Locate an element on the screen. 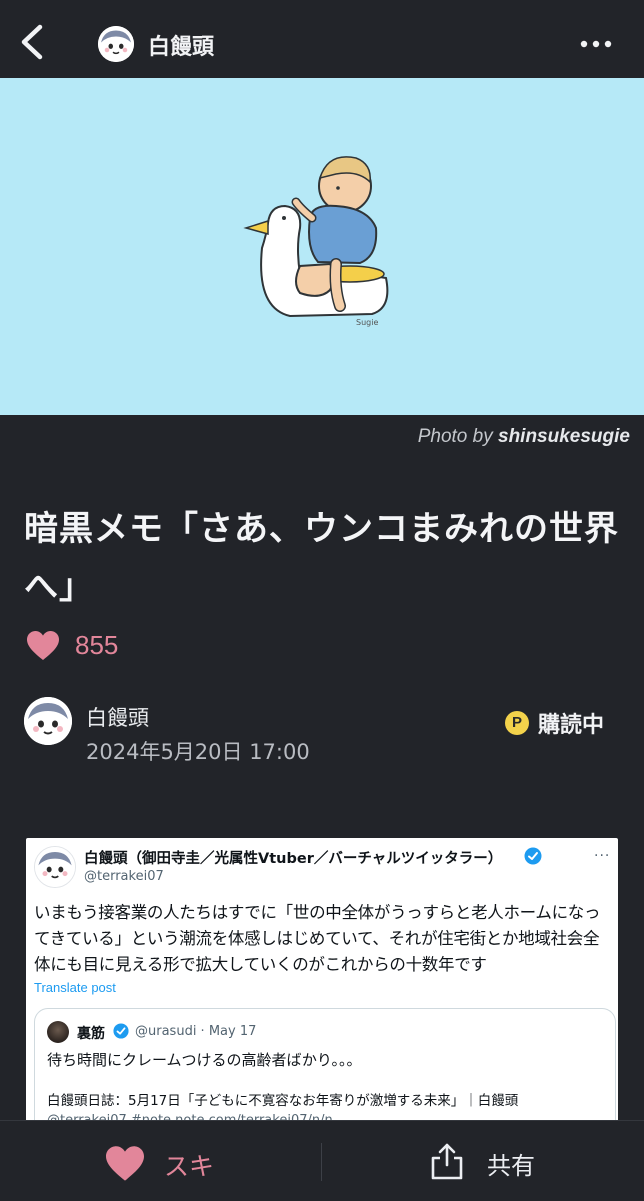 The image size is (644, 1201). tweet-handle: @terrakei07 is located at coordinates (124, 876).